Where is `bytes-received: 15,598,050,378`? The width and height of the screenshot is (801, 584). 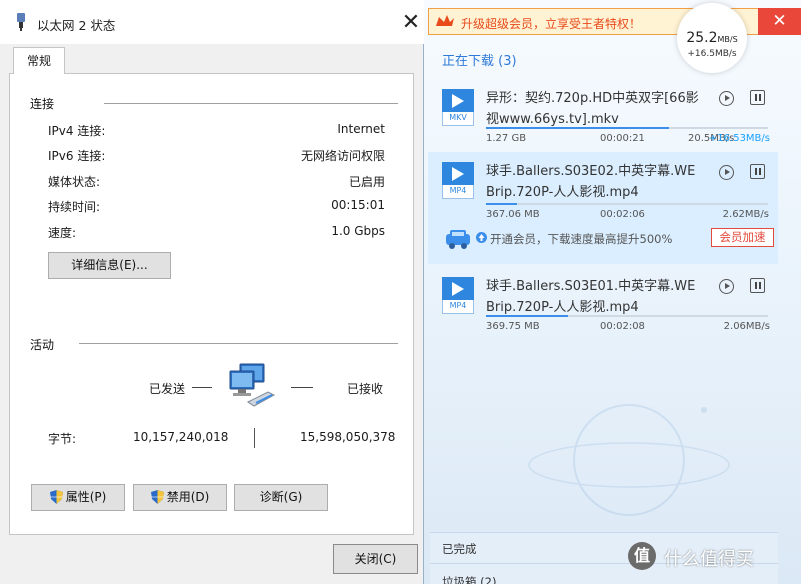 bytes-received: 15,598,050,378 is located at coordinates (348, 437).